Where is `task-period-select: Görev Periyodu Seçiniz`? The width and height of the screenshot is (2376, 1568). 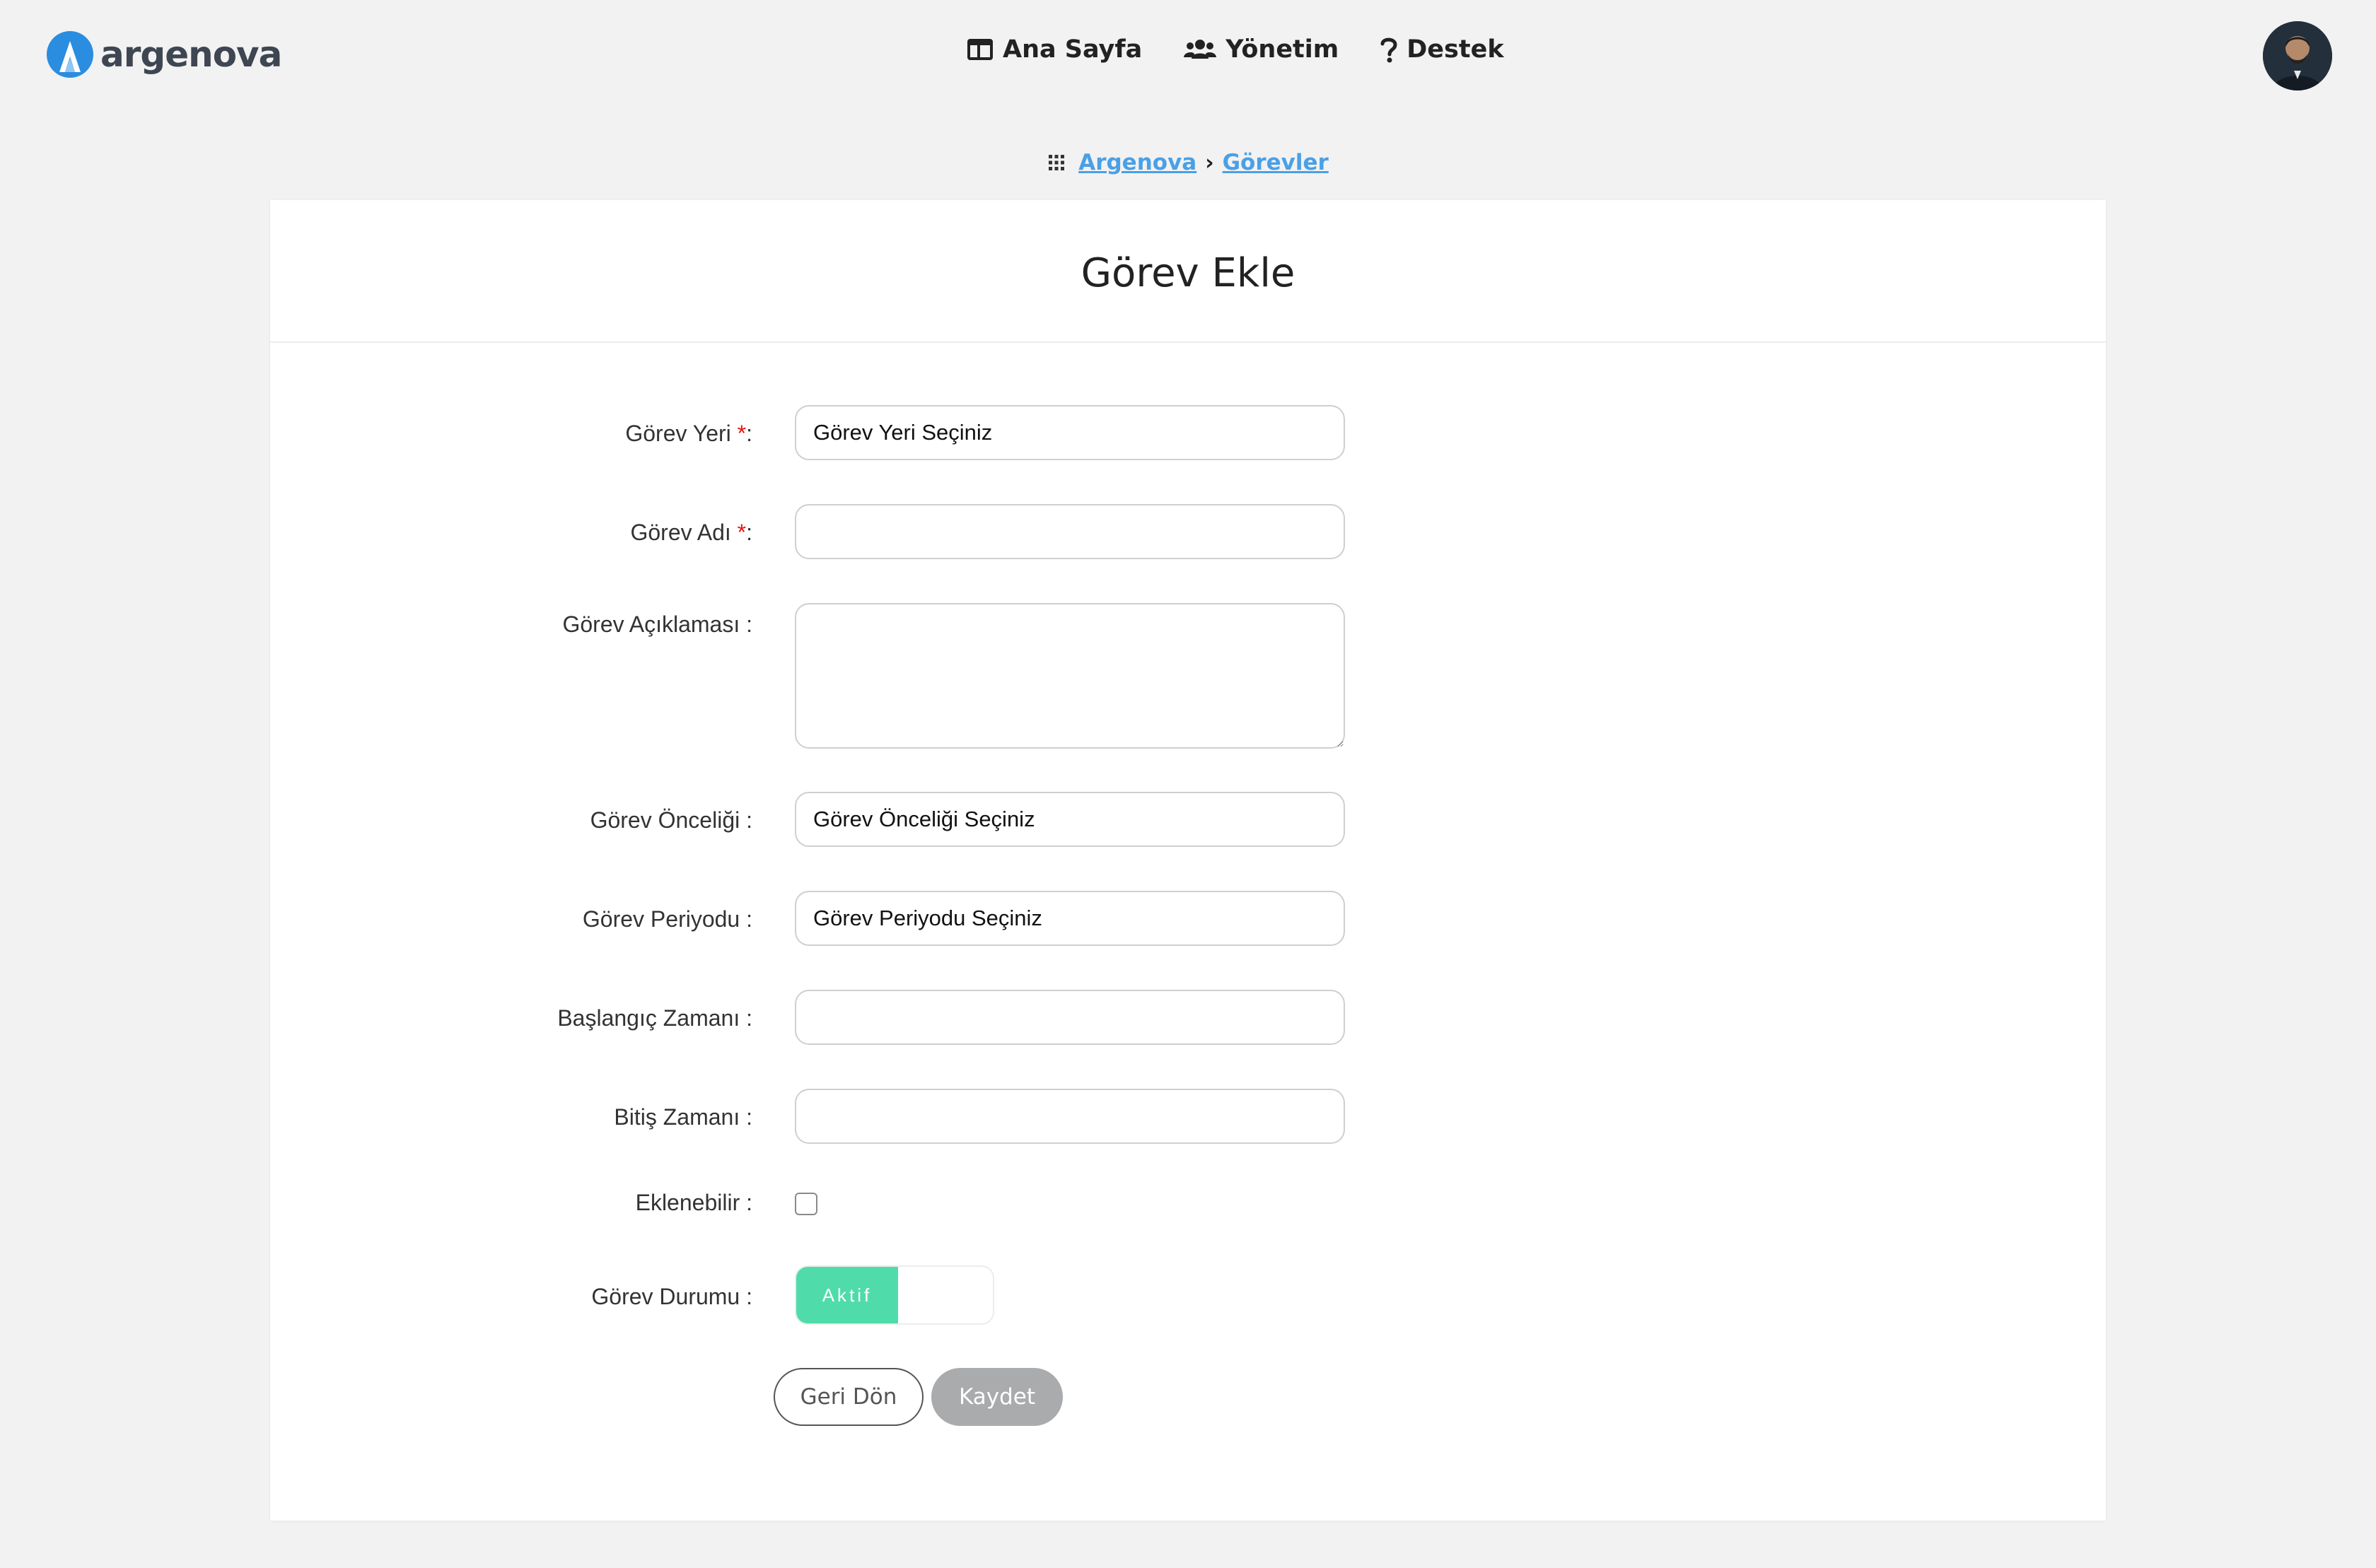
task-period-select: Görev Periyodu Seçiniz is located at coordinates (1070, 918).